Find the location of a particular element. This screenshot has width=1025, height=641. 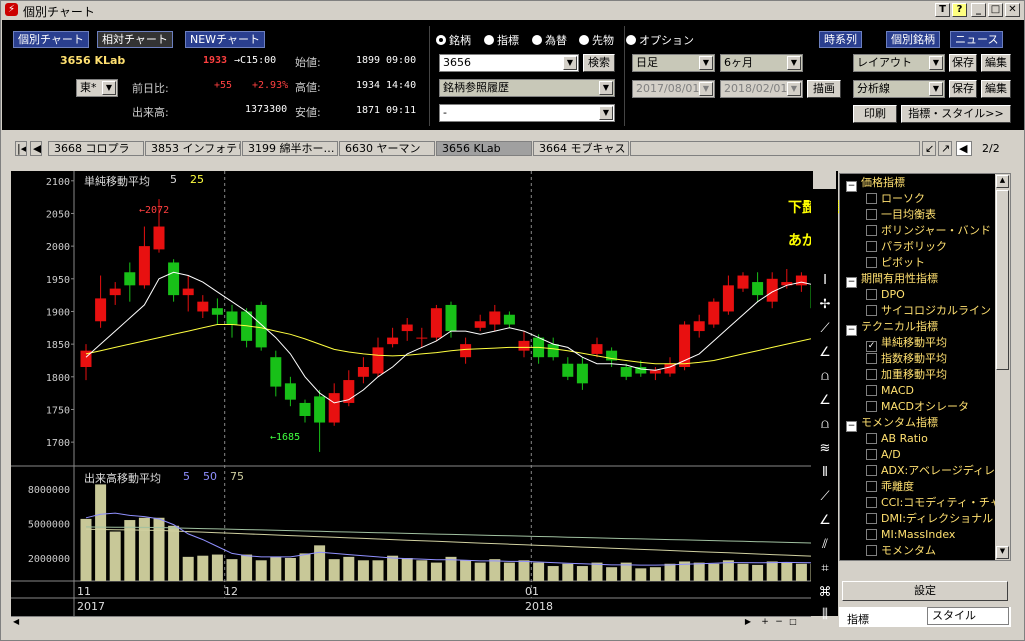

tree-group: − モメンタム指標 is located at coordinates (892, 423).